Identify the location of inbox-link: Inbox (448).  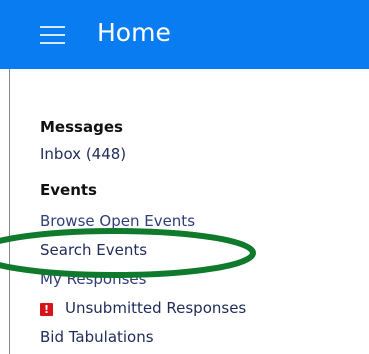
(83, 154).